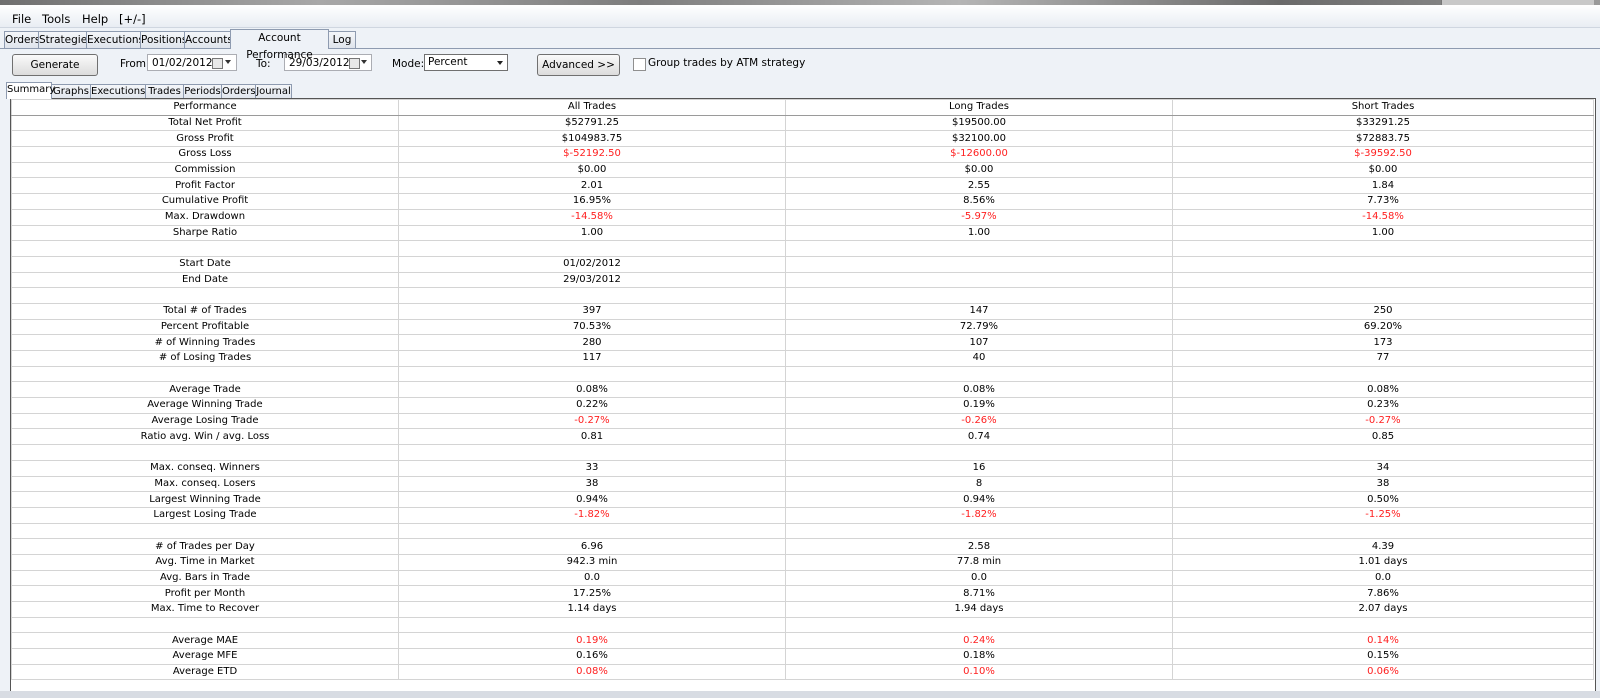 This screenshot has width=1600, height=698. What do you see at coordinates (95, 19) in the screenshot?
I see `menu-help: Help` at bounding box center [95, 19].